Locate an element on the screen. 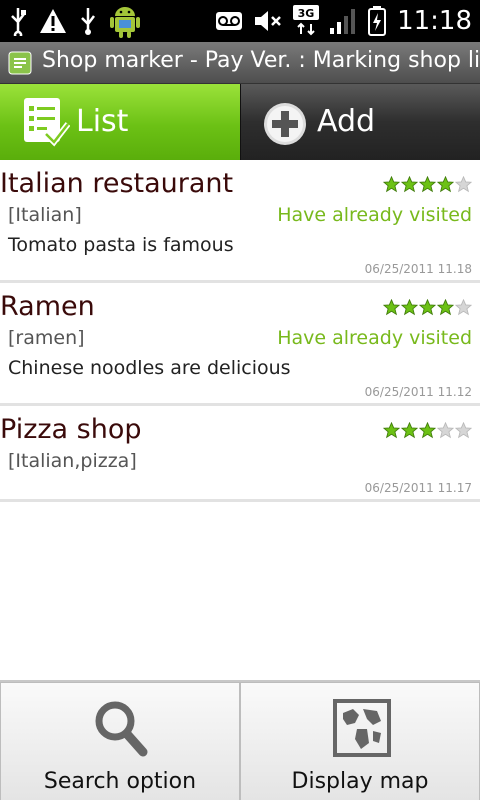  shop-comment: Tomato pasta is famous is located at coordinates (121, 245).